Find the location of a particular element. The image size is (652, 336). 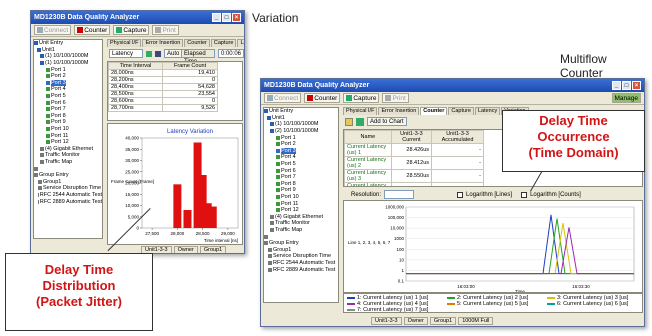

resolution-select is located at coordinates (399, 194).